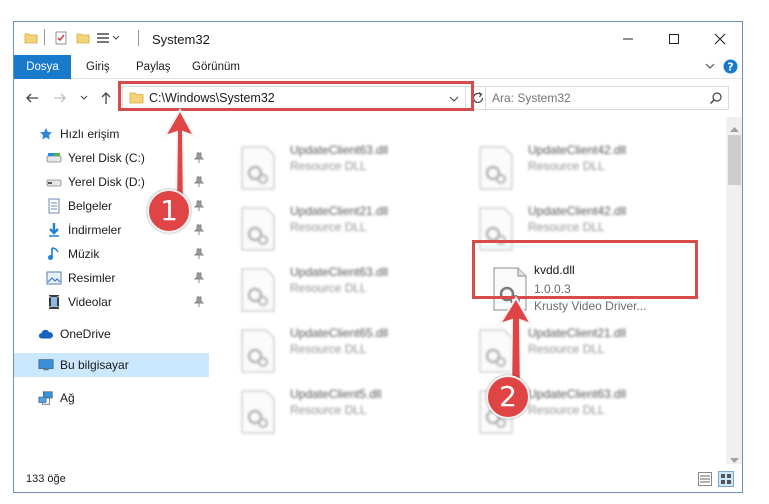 The height and width of the screenshot is (504, 769). Describe the element at coordinates (111, 398) in the screenshot. I see `nav-network: Ağ` at that location.